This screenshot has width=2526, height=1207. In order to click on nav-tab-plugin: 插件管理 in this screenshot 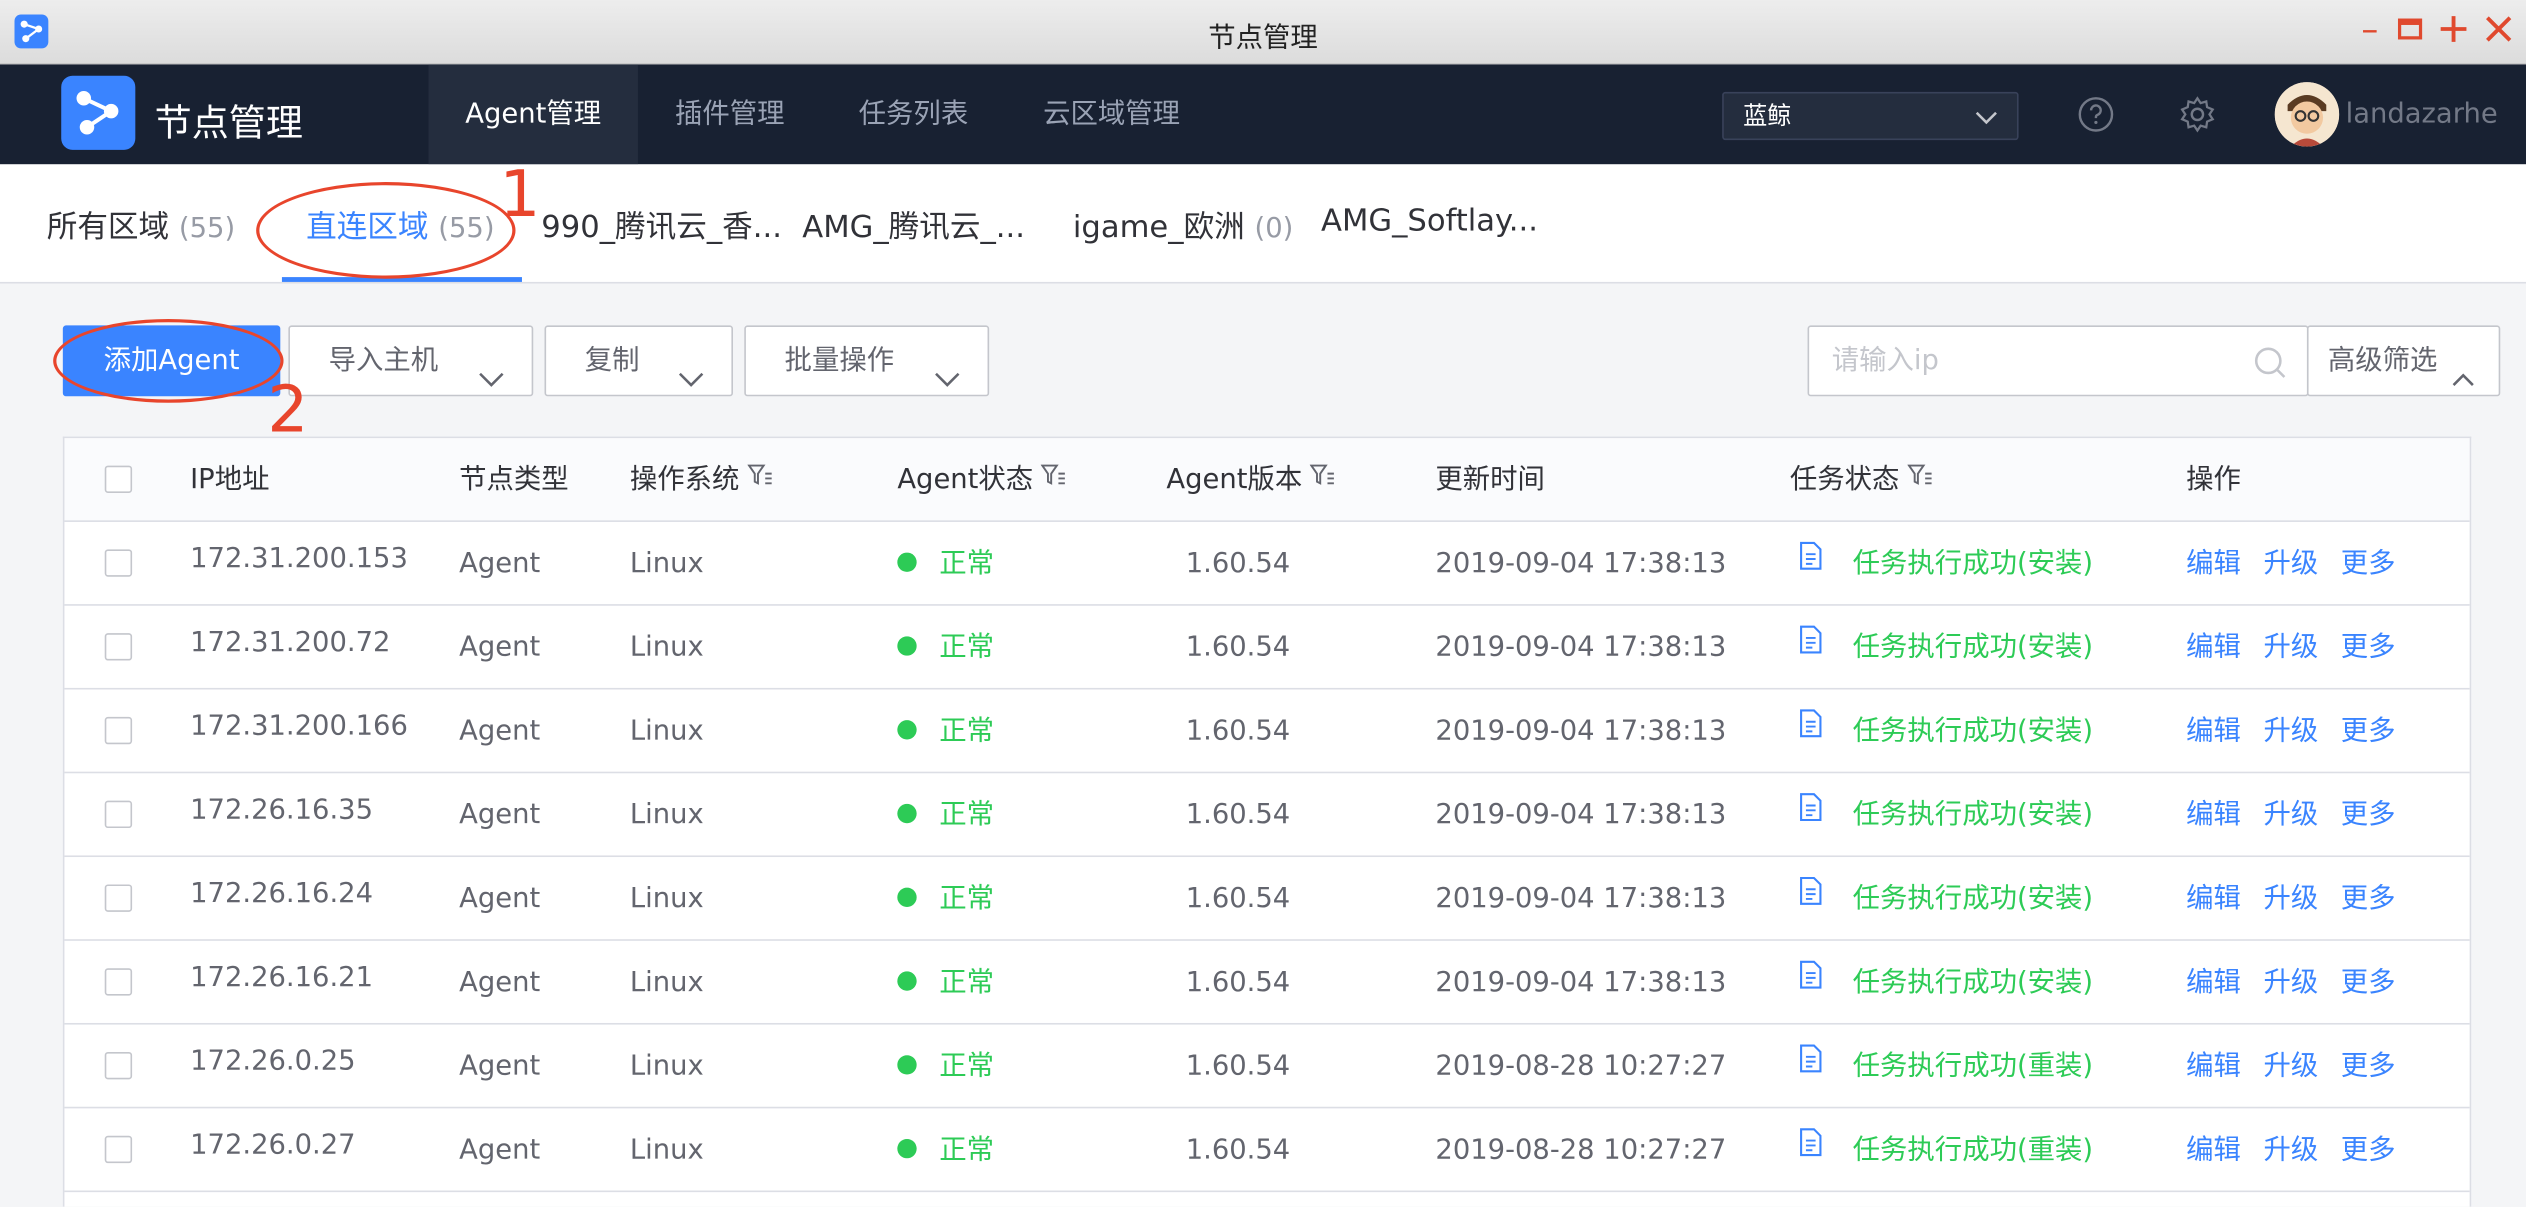, I will do `click(730, 114)`.